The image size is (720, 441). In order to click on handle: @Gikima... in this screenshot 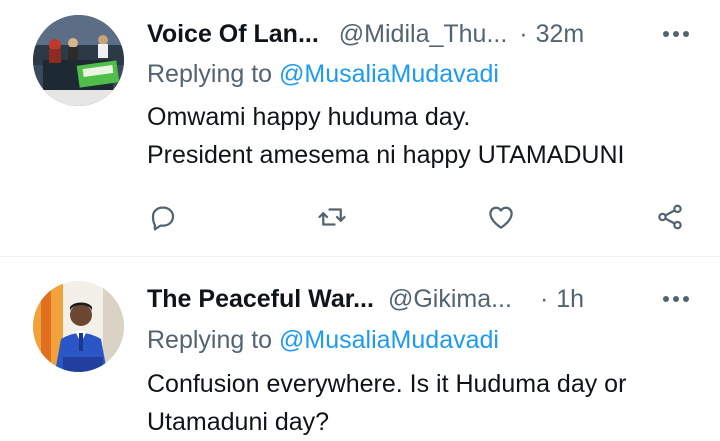, I will do `click(450, 299)`.